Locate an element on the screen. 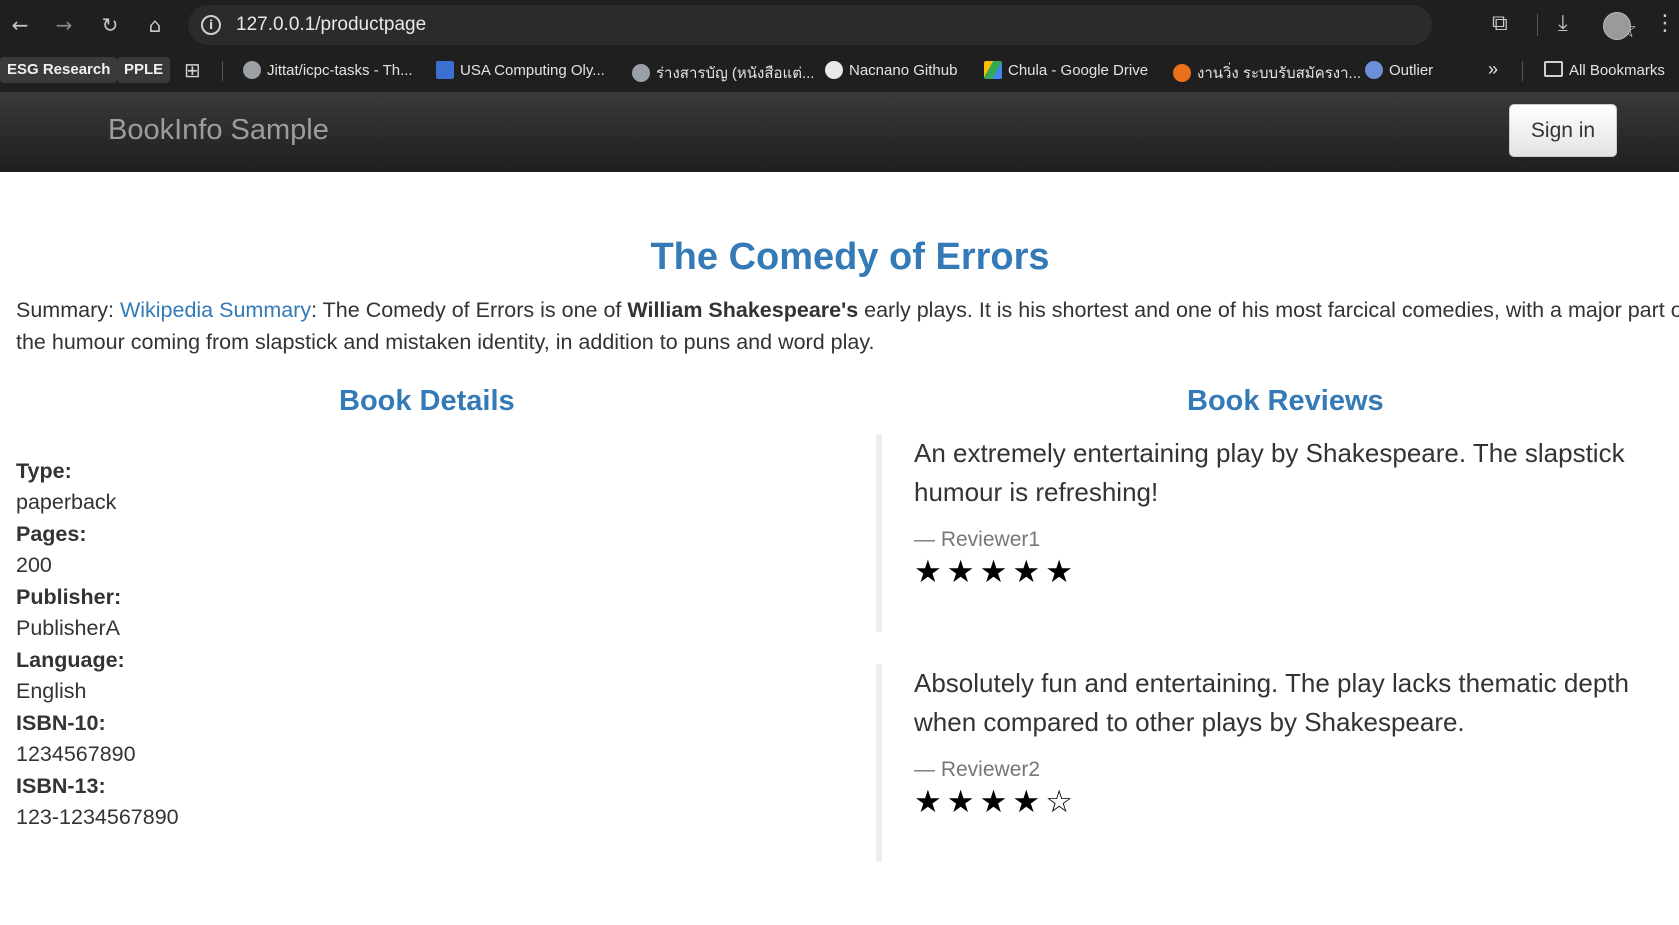 This screenshot has width=1679, height=925. apps-grid-icon: ⊞ is located at coordinates (192, 70).